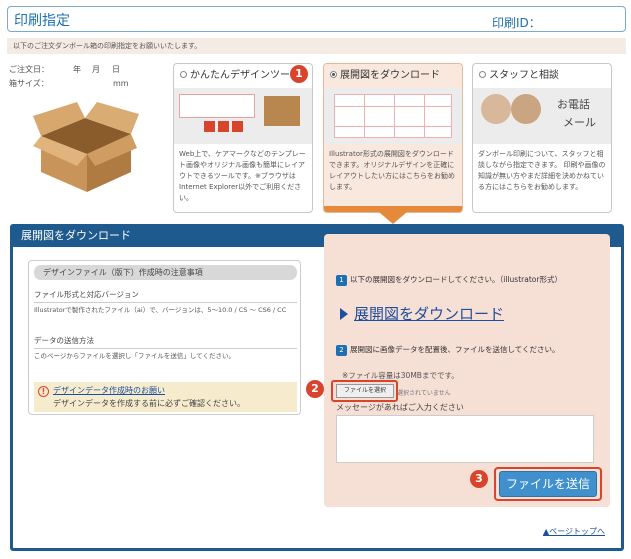  What do you see at coordinates (456, 279) in the screenshot?
I see `step-1-text: 以下の展開図をダウンロードしてください。（illustrator形式）` at bounding box center [456, 279].